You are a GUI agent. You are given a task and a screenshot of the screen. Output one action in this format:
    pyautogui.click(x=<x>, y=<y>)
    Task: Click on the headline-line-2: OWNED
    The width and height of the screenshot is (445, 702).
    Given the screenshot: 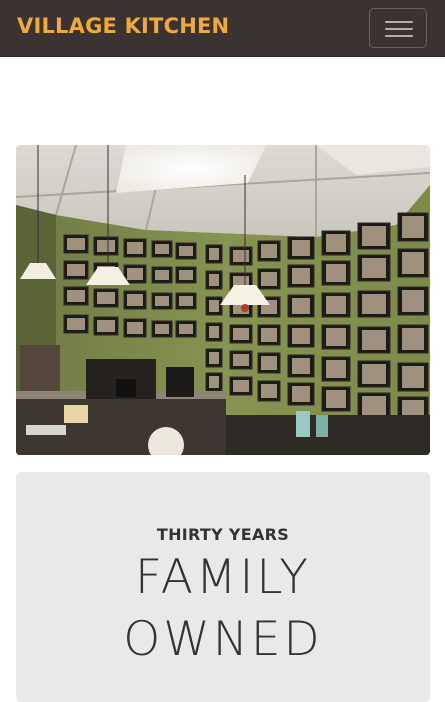 What is the action you would take?
    pyautogui.click(x=223, y=639)
    